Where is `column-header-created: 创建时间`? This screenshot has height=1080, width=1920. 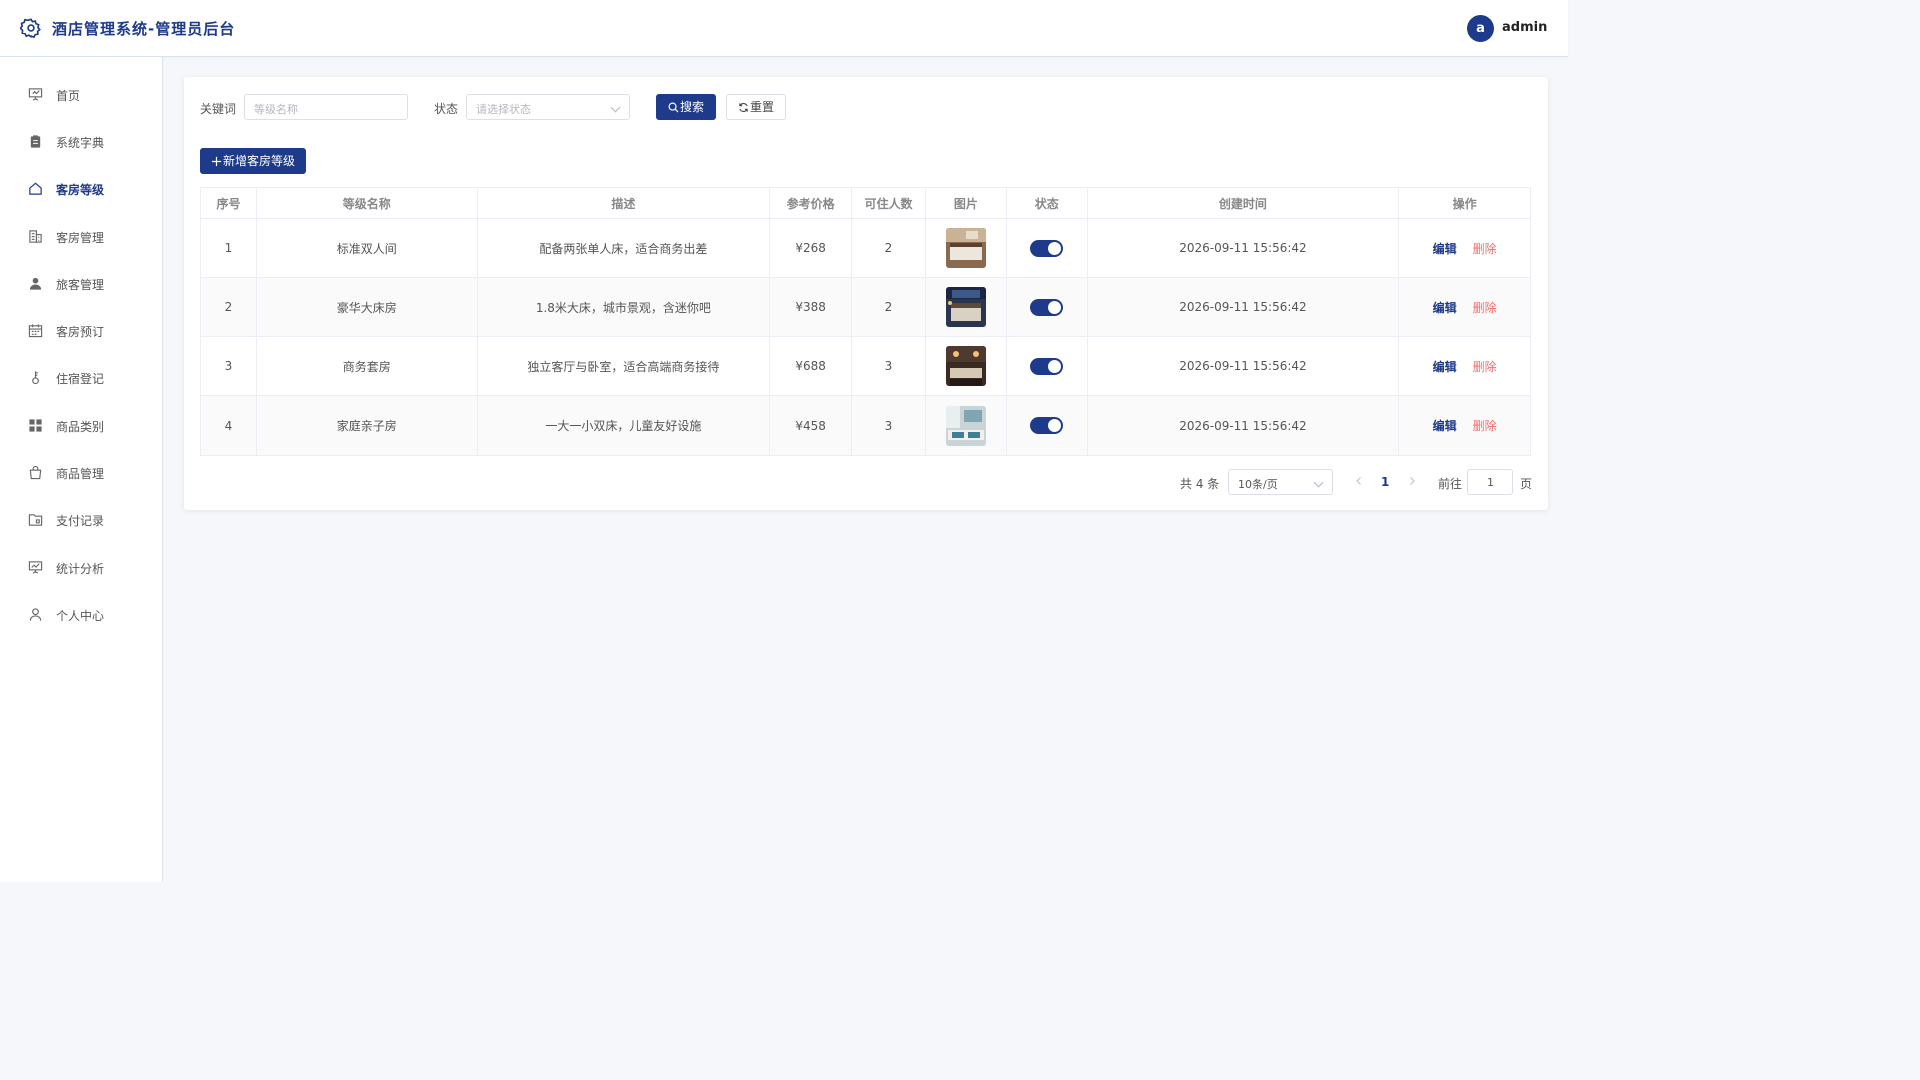 column-header-created: 创建时间 is located at coordinates (1244, 203).